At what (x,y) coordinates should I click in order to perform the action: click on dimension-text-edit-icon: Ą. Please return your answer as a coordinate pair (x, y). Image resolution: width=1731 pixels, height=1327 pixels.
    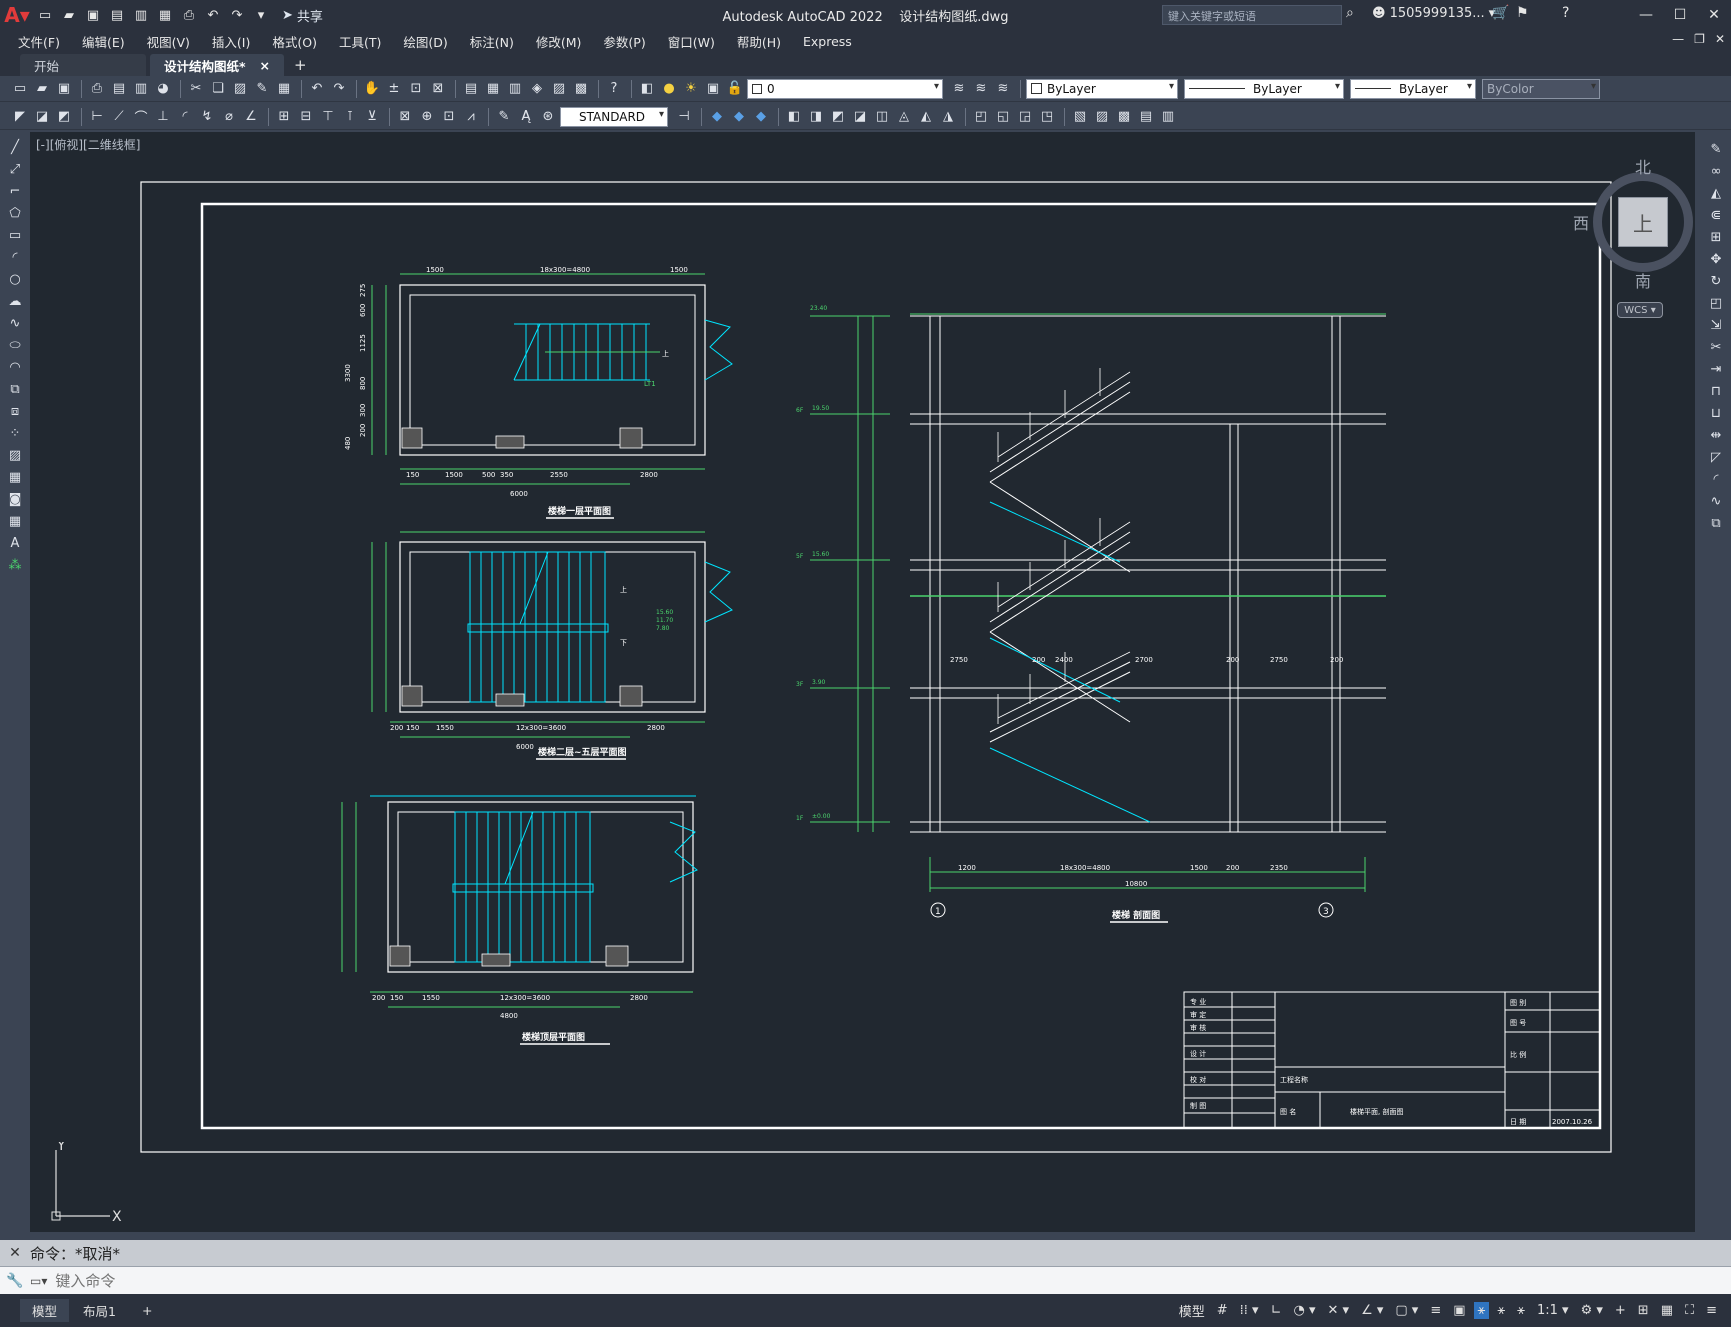
    Looking at the image, I should click on (526, 117).